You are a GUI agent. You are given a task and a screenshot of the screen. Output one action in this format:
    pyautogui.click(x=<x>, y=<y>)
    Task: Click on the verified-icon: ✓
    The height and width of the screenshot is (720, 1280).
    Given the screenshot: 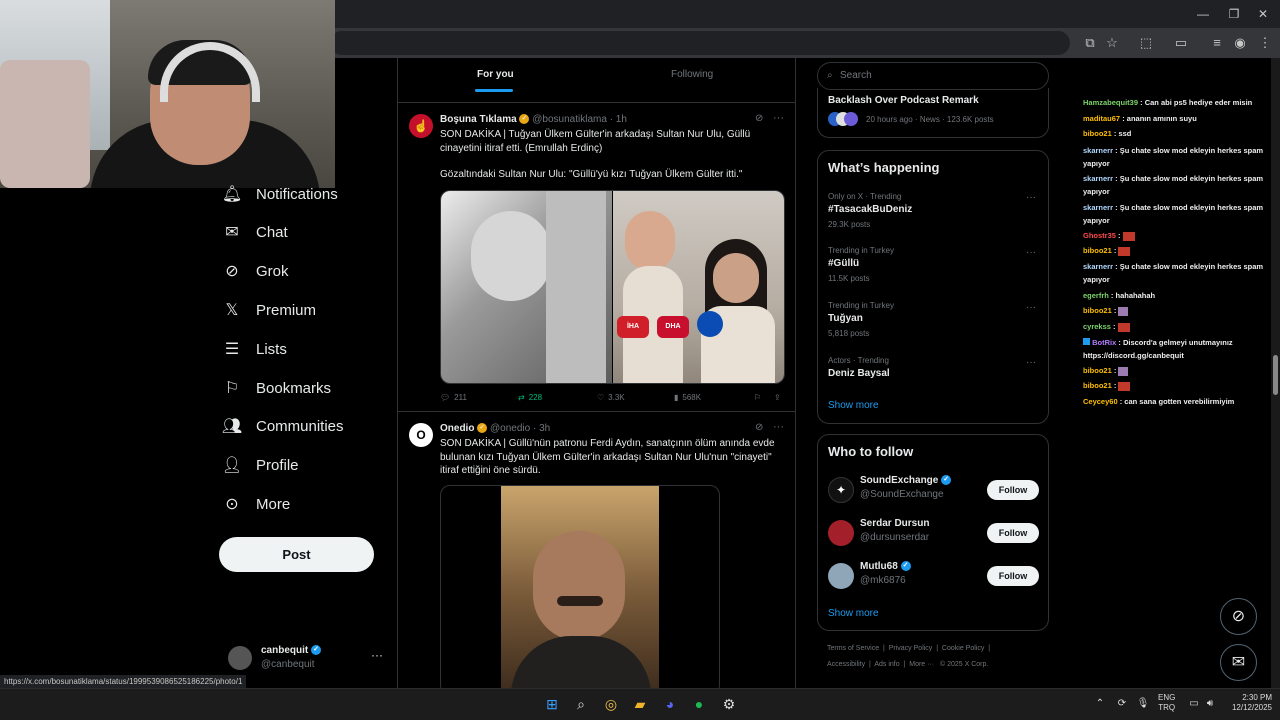 What is the action you would take?
    pyautogui.click(x=905, y=566)
    